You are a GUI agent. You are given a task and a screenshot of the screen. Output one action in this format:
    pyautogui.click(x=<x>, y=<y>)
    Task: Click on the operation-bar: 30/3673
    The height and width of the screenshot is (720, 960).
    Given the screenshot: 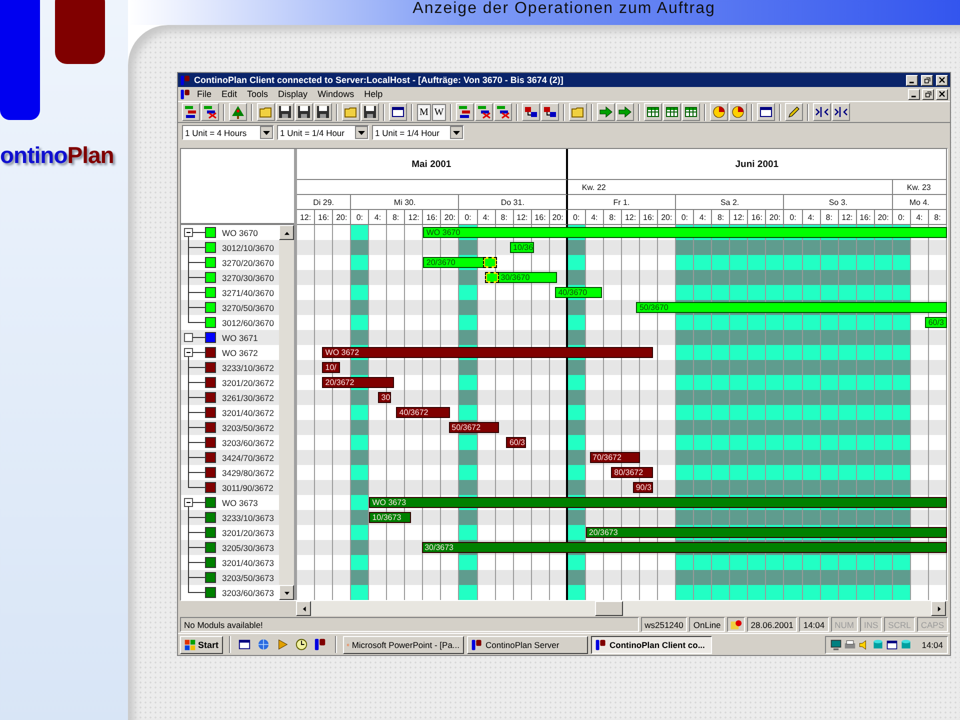 What is the action you would take?
    pyautogui.click(x=684, y=547)
    